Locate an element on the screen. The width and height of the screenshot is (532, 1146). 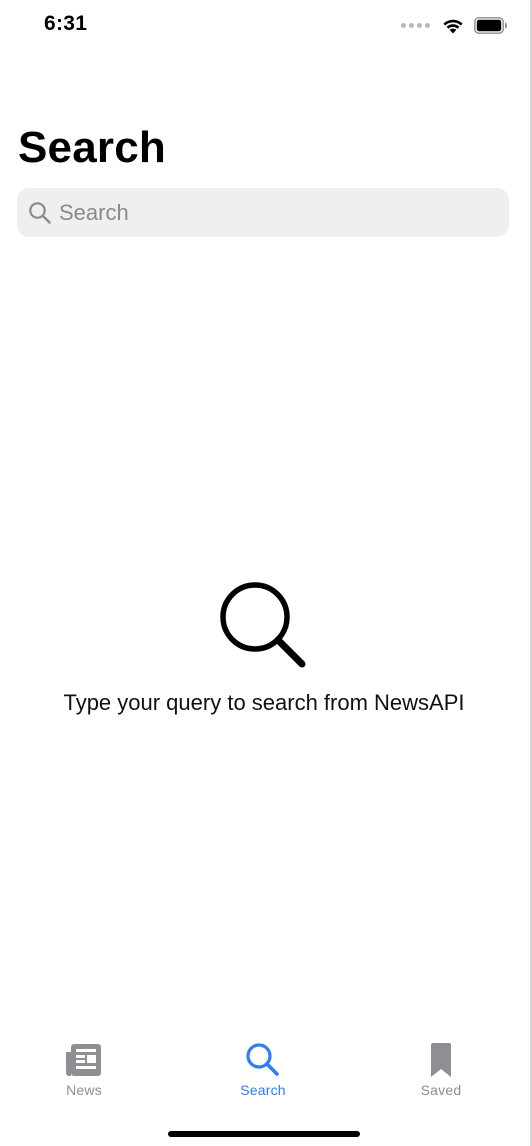
tab-bar: News Search Saved is located at coordinates (265, 1087).